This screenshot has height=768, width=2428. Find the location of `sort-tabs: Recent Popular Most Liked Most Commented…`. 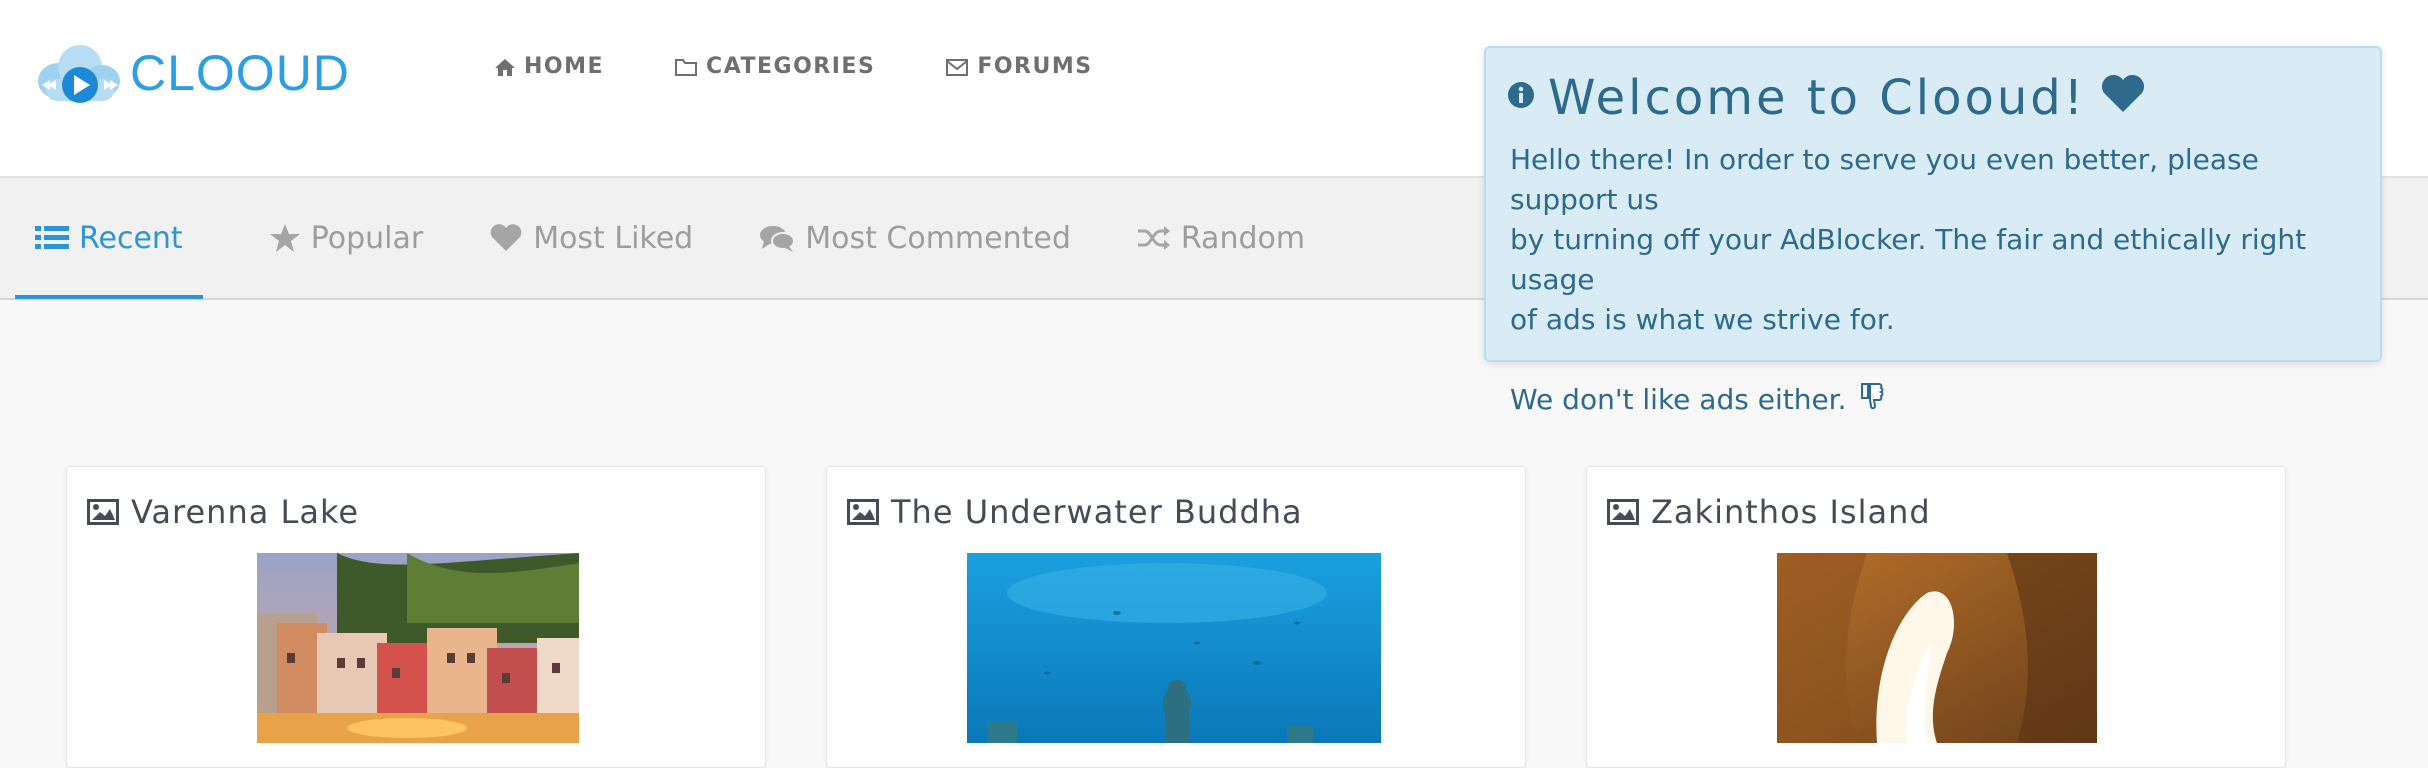

sort-tabs: Recent Popular Most Liked Most Commented… is located at coordinates (693, 238).